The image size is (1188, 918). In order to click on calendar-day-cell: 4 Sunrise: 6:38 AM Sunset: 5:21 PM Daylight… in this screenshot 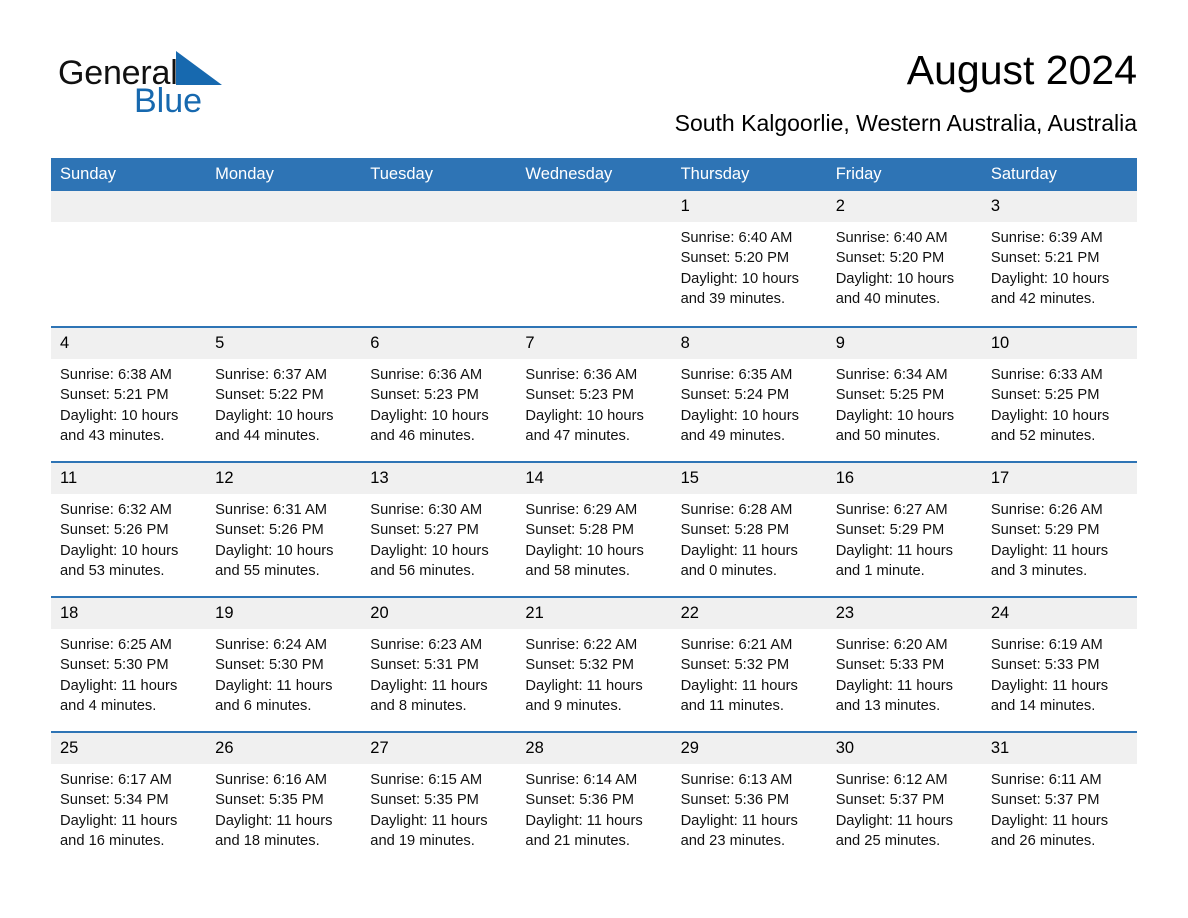, I will do `click(129, 393)`.